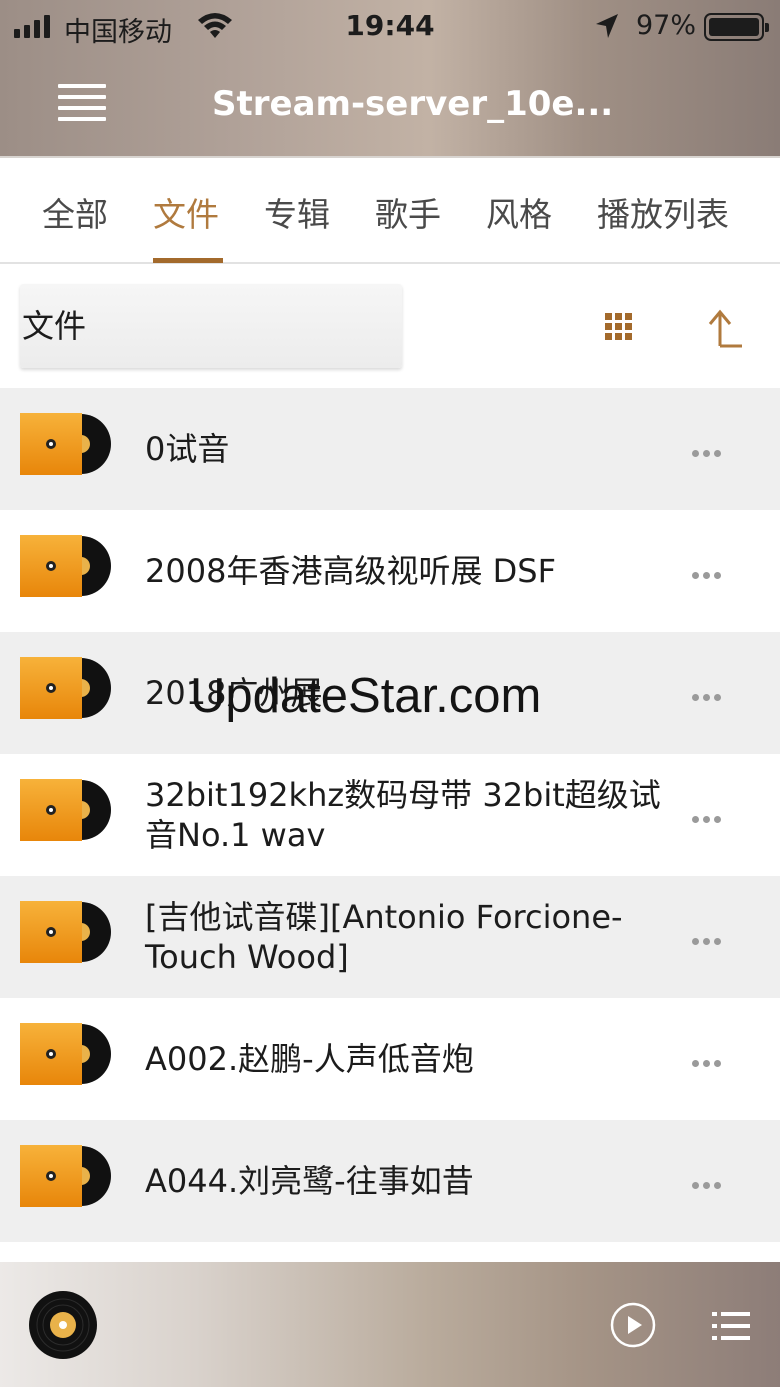  Describe the element at coordinates (297, 212) in the screenshot. I see `tab-albums: 专辑` at that location.